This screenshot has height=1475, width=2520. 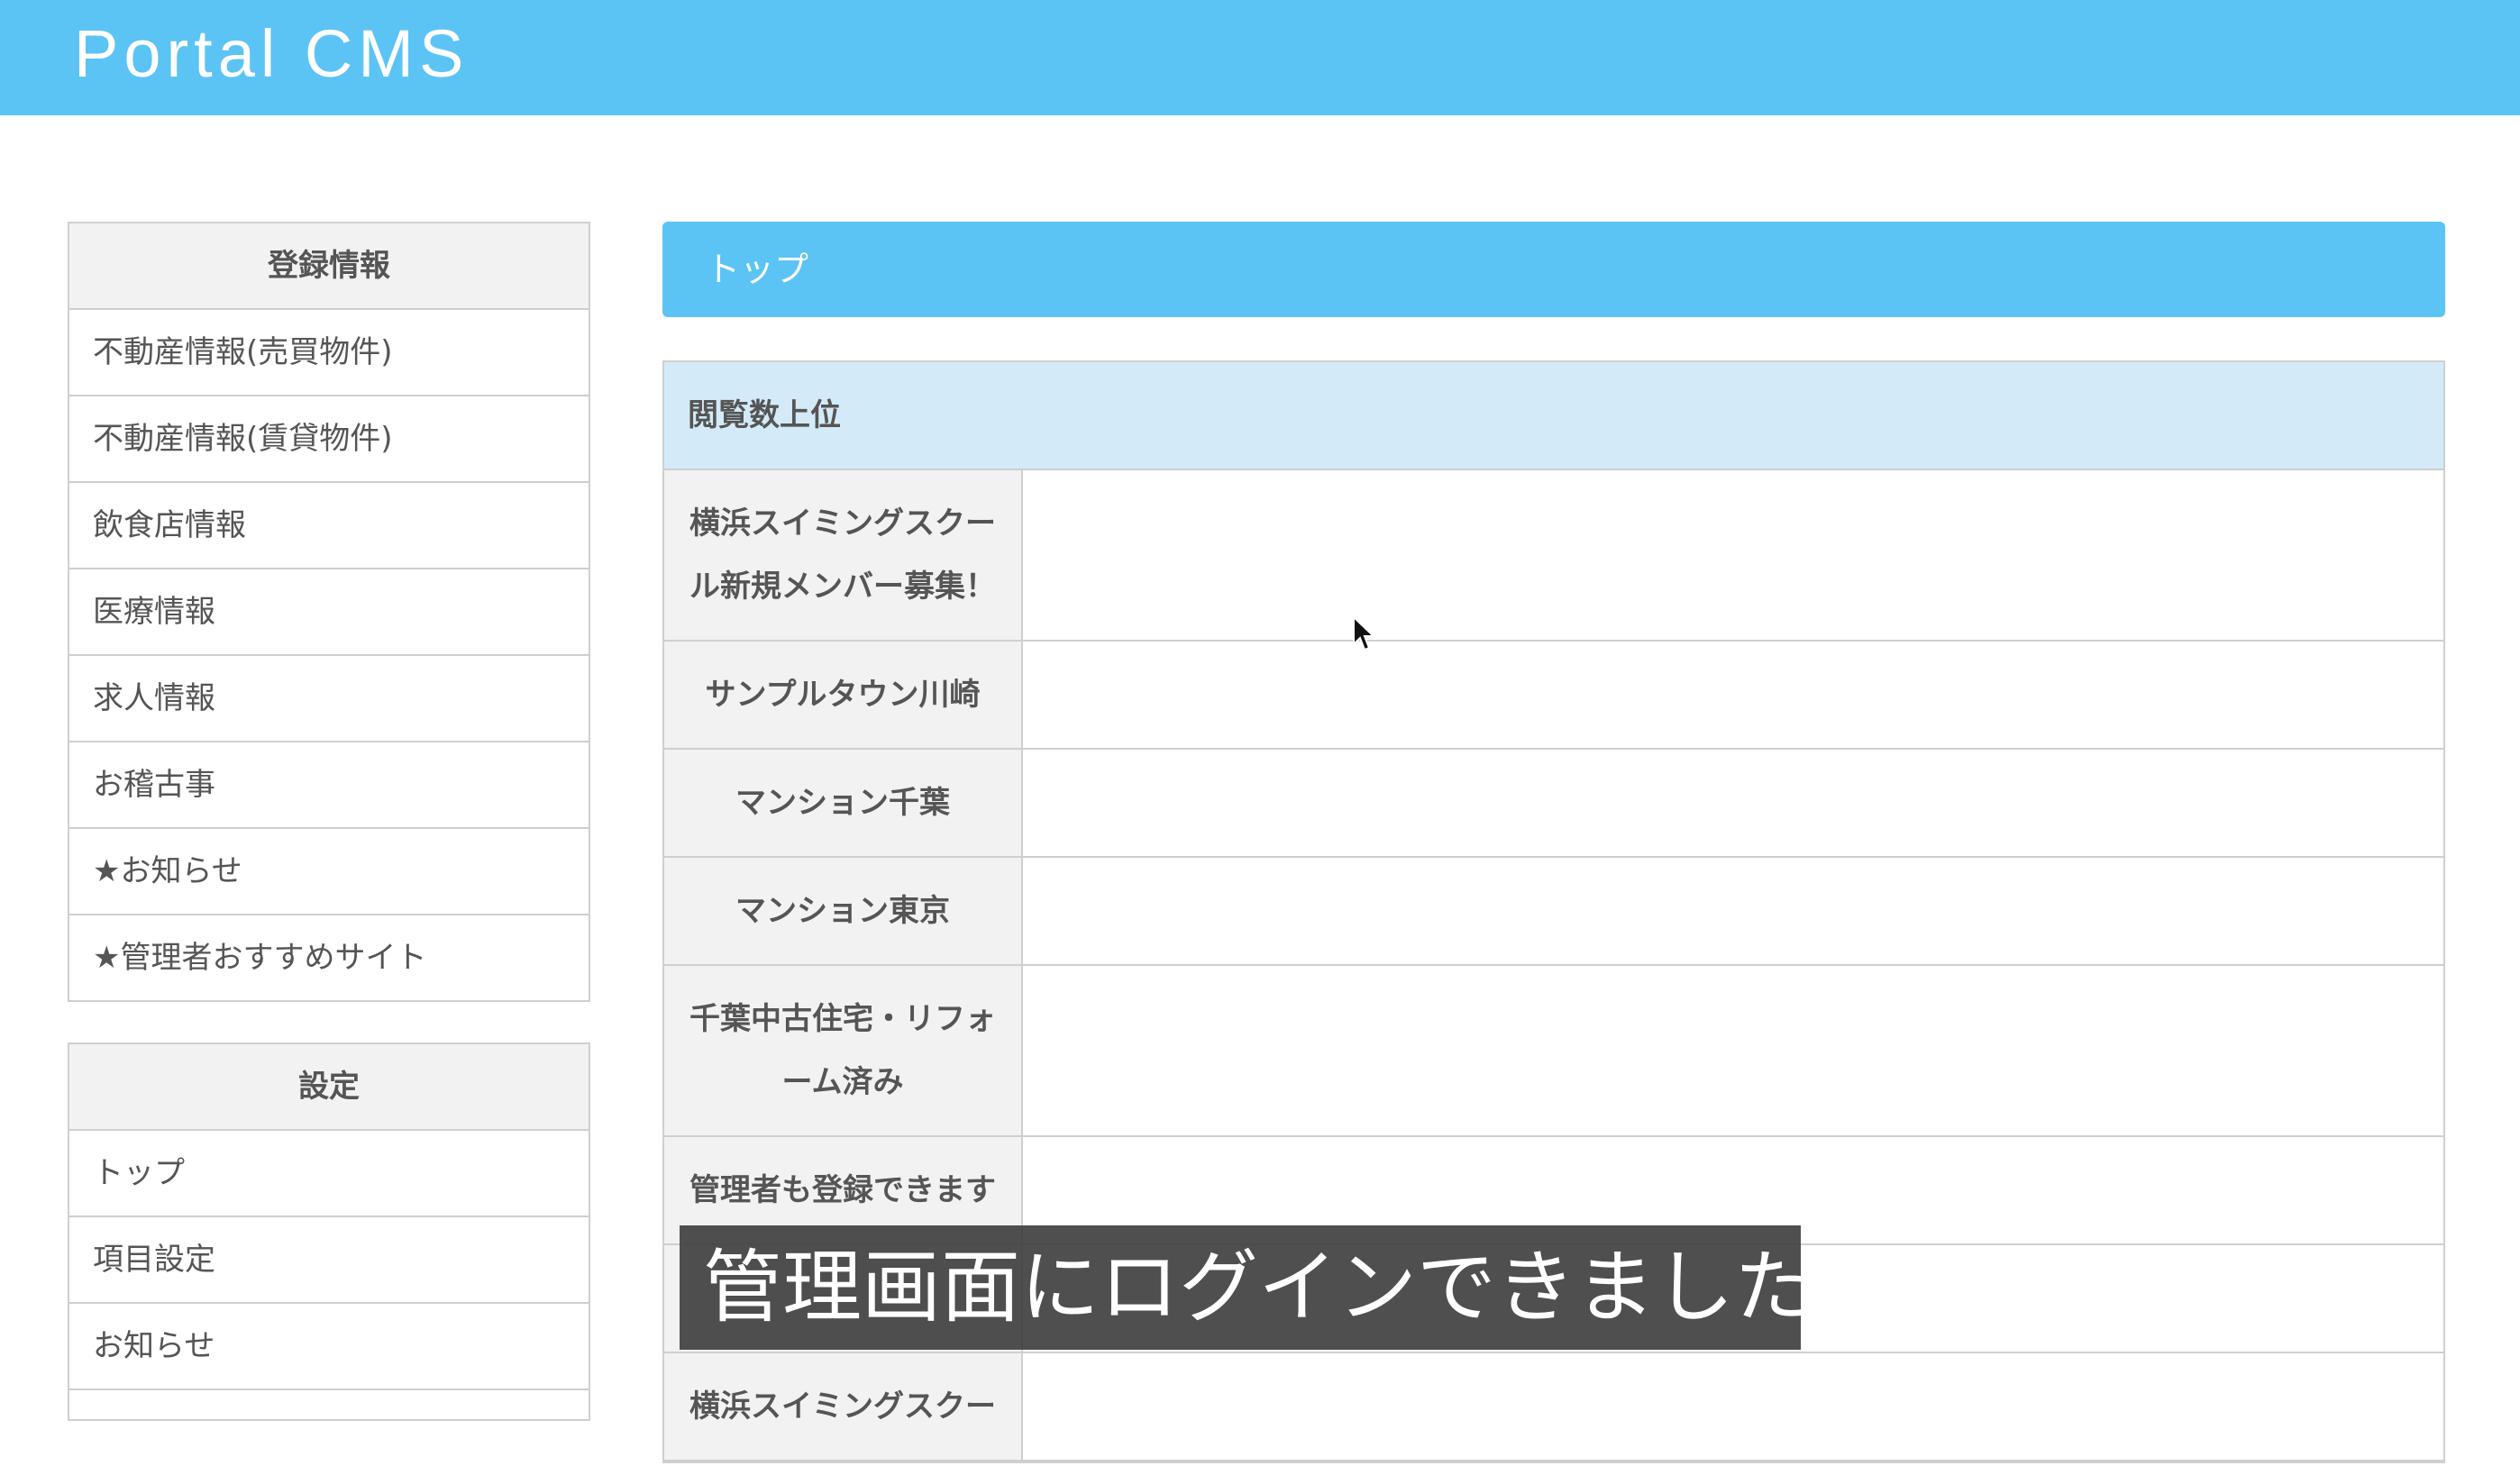 I want to click on sidebar-item-rental-property: 不動産情報(賃貸物件), so click(x=329, y=439).